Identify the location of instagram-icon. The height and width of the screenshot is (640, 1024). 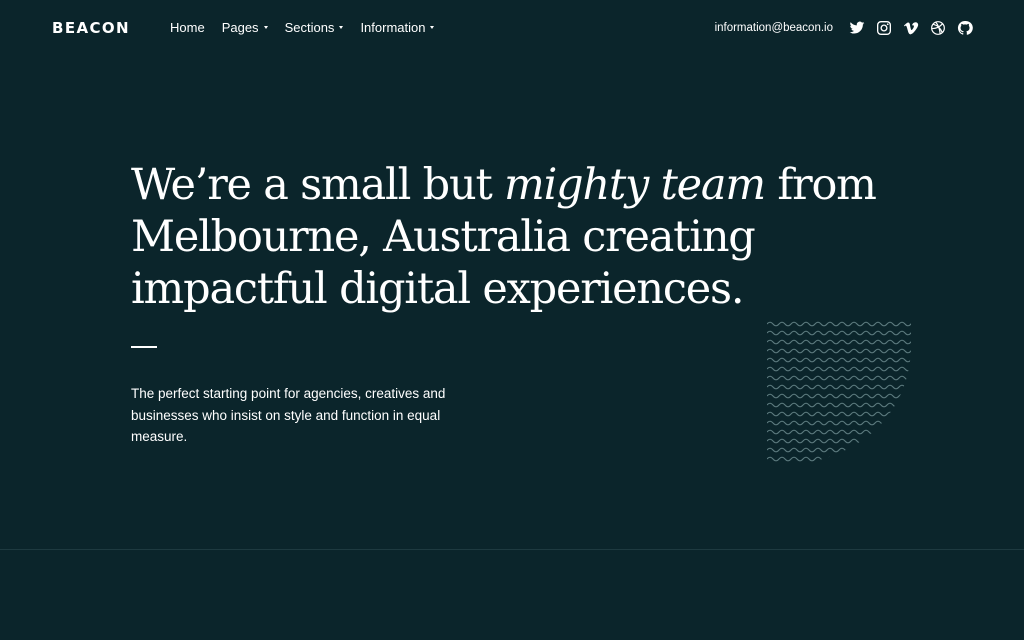
(884, 28).